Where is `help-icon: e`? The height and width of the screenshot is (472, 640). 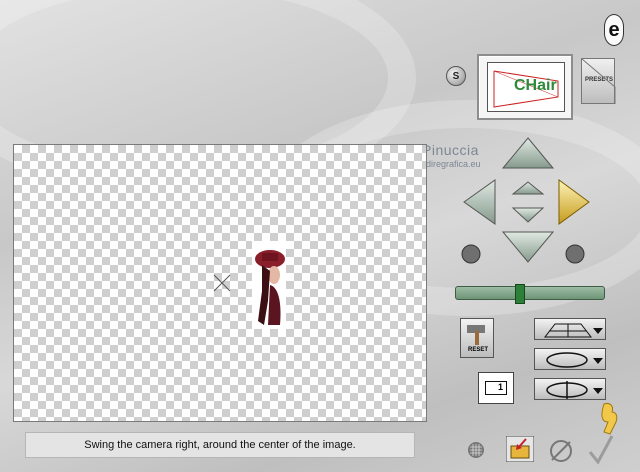 help-icon: e is located at coordinates (614, 30).